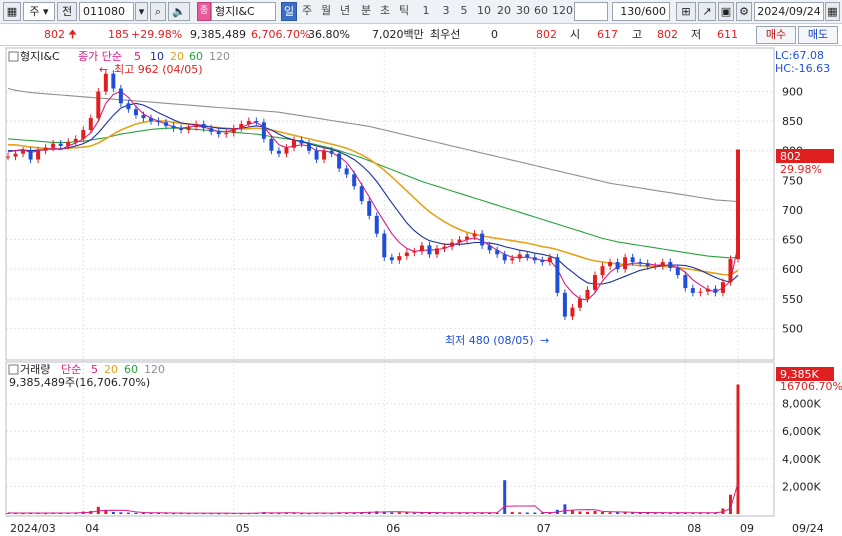  What do you see at coordinates (94, 369) in the screenshot?
I see `vol-ma-5-label: 5` at bounding box center [94, 369].